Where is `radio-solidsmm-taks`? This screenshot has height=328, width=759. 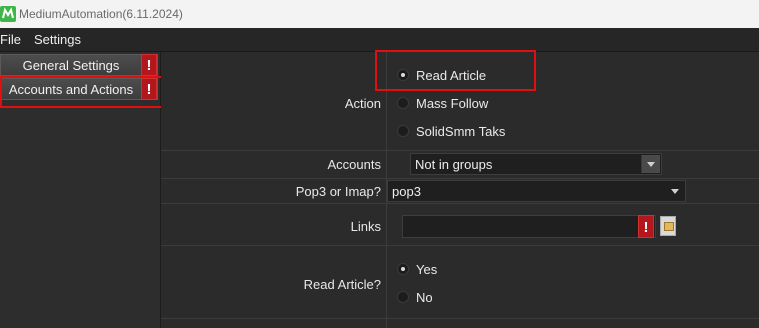
radio-solidsmm-taks is located at coordinates (403, 131).